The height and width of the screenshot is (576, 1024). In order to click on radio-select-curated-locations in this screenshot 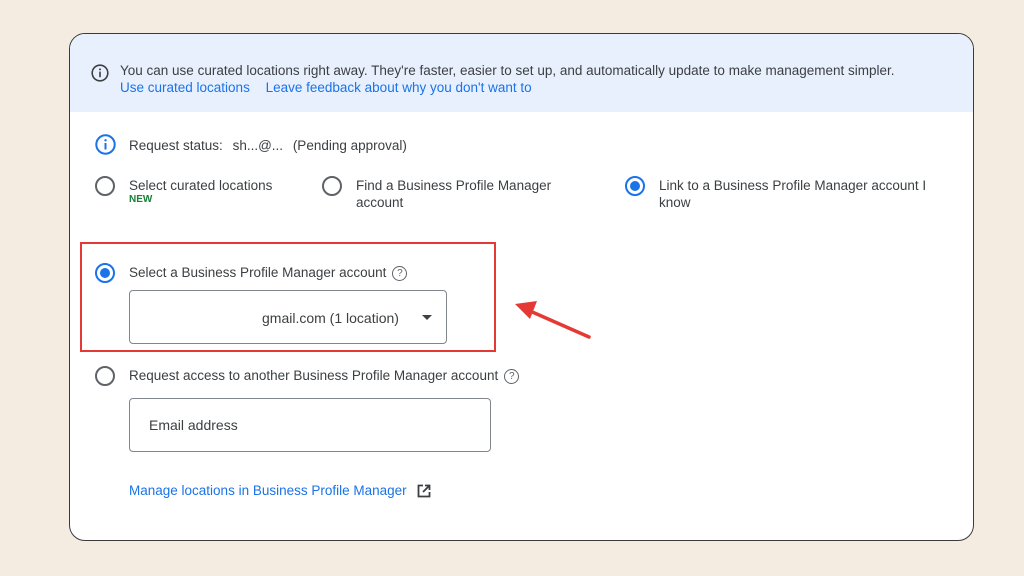, I will do `click(105, 186)`.